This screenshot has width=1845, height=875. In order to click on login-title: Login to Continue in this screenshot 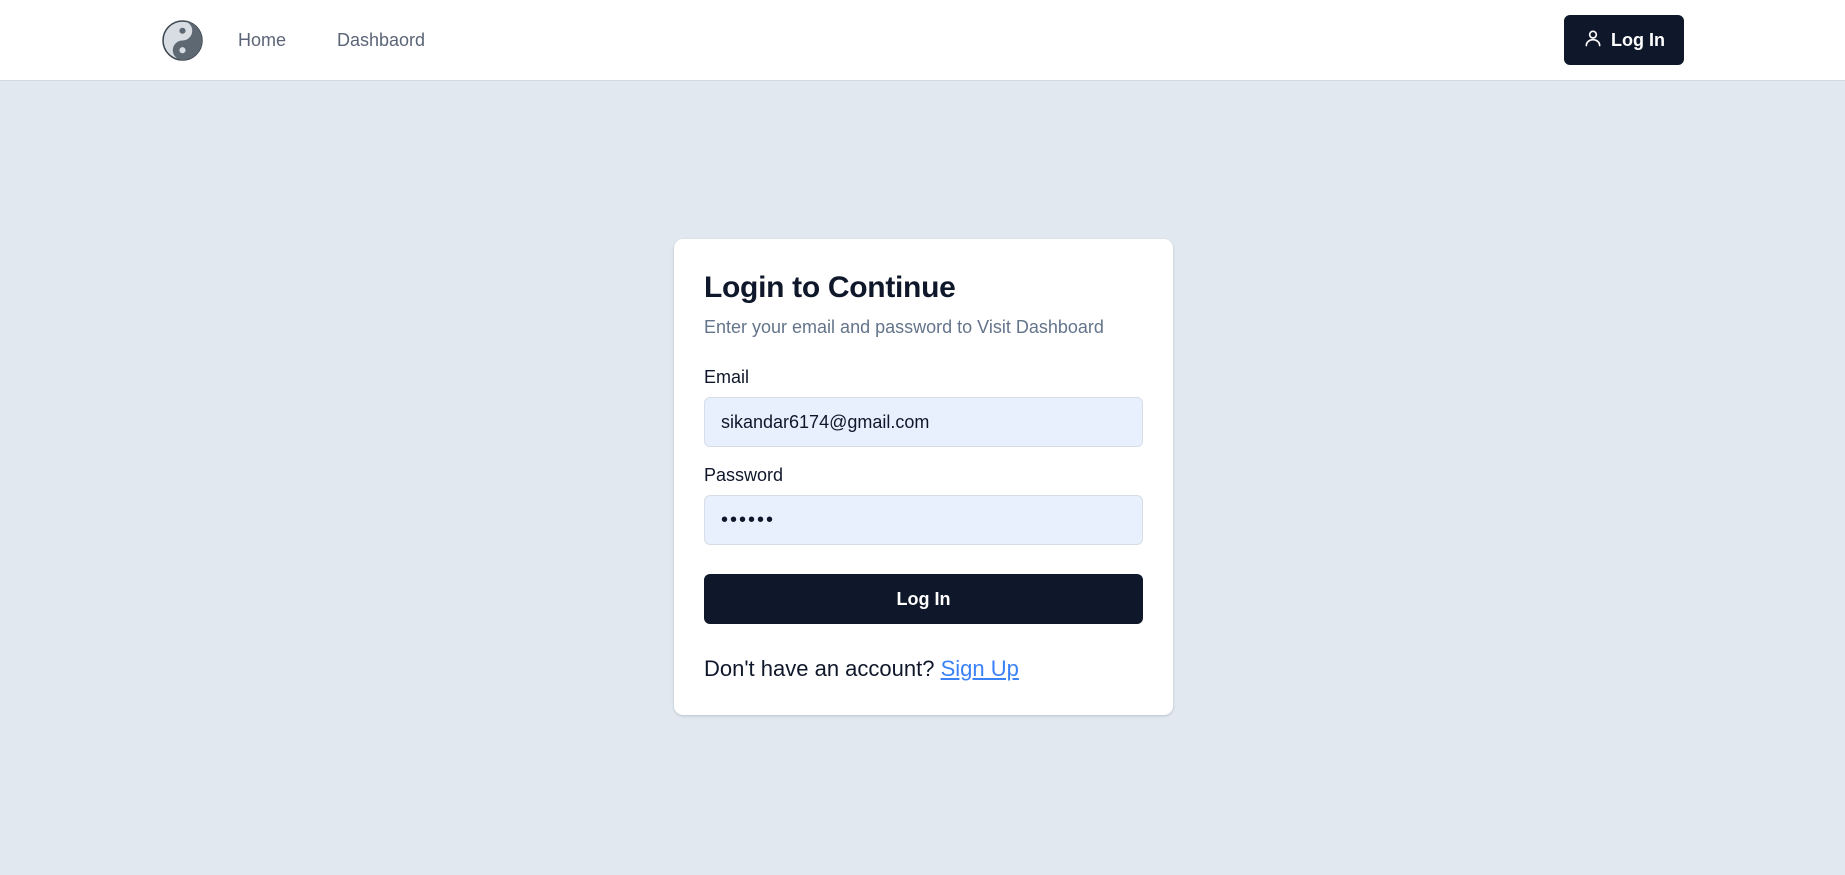, I will do `click(830, 287)`.